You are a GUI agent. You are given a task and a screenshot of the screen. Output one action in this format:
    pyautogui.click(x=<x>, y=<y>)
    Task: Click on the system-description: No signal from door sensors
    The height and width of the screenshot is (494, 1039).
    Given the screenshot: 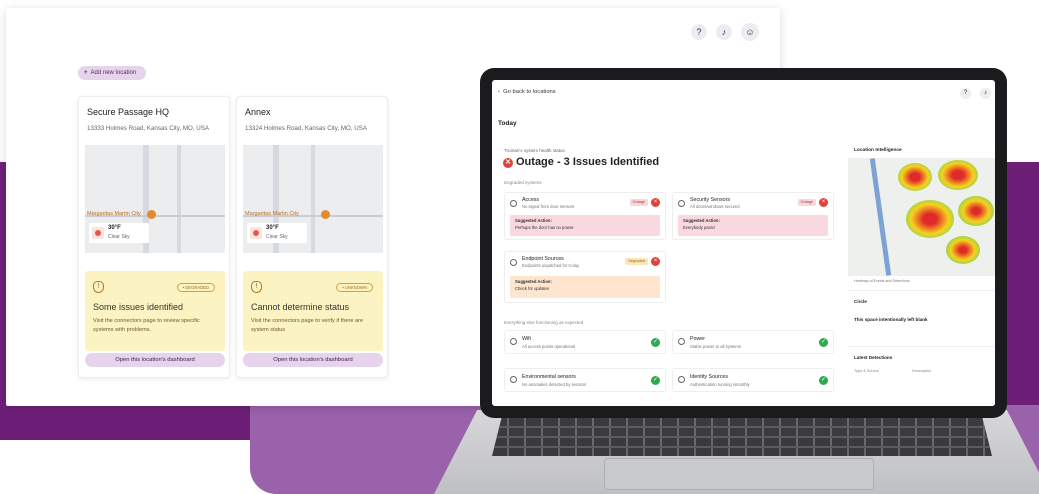 What is the action you would take?
    pyautogui.click(x=548, y=206)
    